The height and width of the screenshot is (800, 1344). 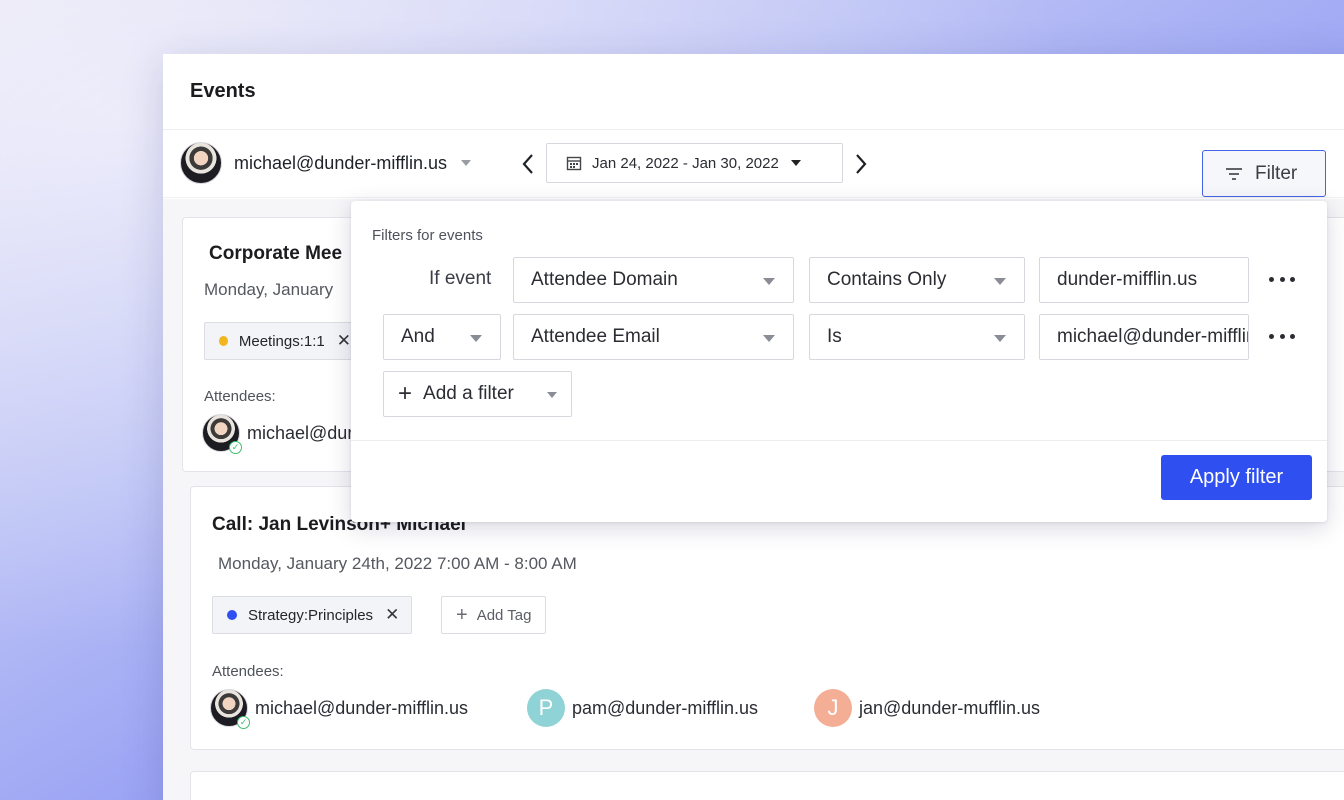 I want to click on chevron-down-icon, so click(x=466, y=163).